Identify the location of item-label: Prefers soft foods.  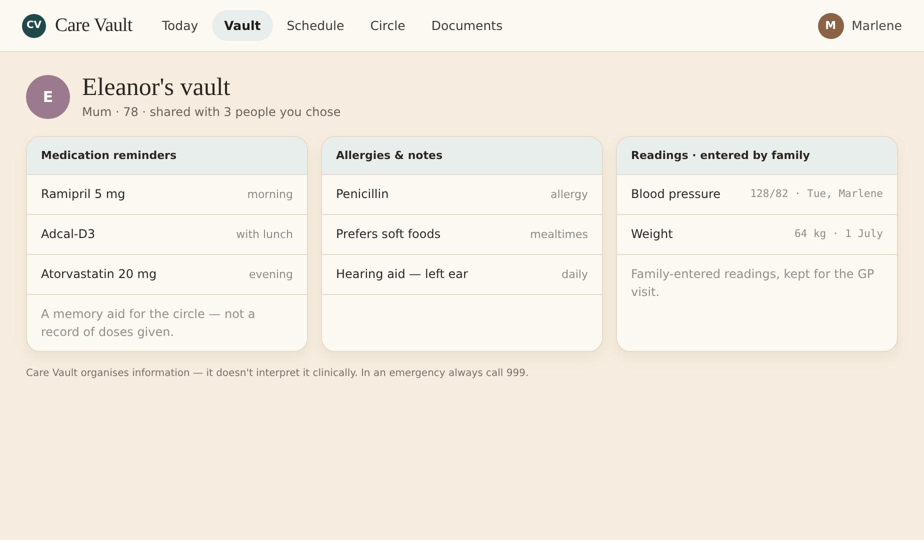
(388, 234).